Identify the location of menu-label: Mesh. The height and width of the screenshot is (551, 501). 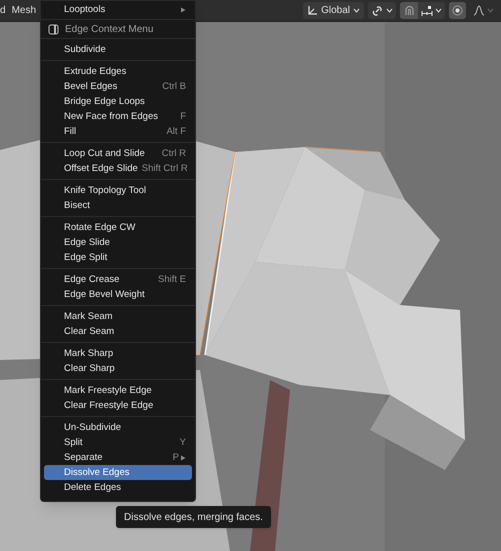
(24, 10).